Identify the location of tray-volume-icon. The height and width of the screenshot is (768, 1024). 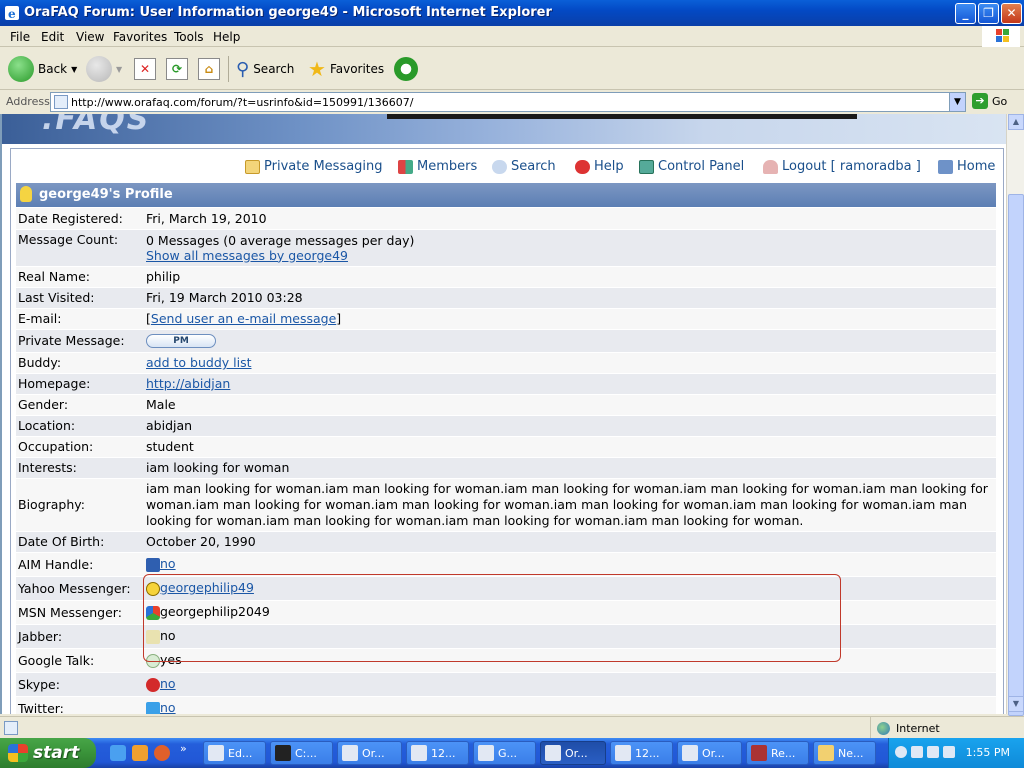
(933, 752).